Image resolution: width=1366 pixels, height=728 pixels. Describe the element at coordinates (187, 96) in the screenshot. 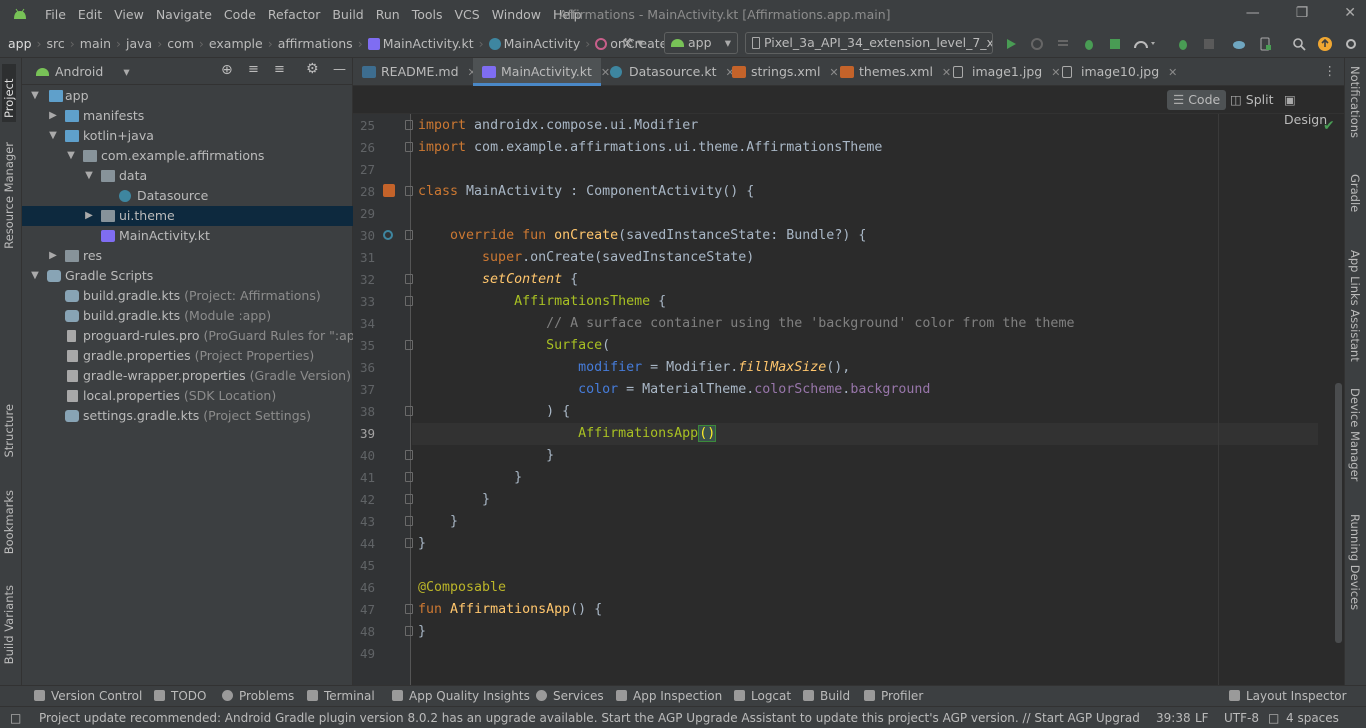

I see `tree-node-app: ▼ app` at that location.